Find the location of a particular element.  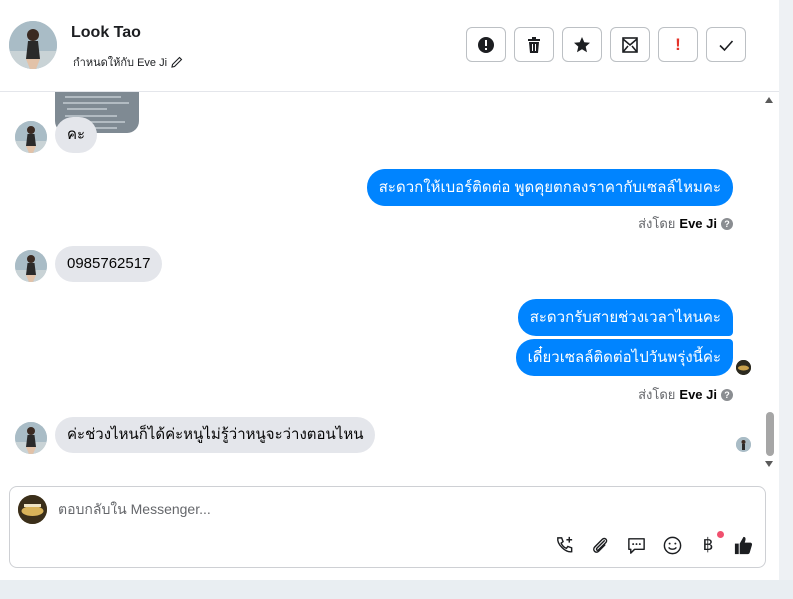

star-icon is located at coordinates (582, 44).